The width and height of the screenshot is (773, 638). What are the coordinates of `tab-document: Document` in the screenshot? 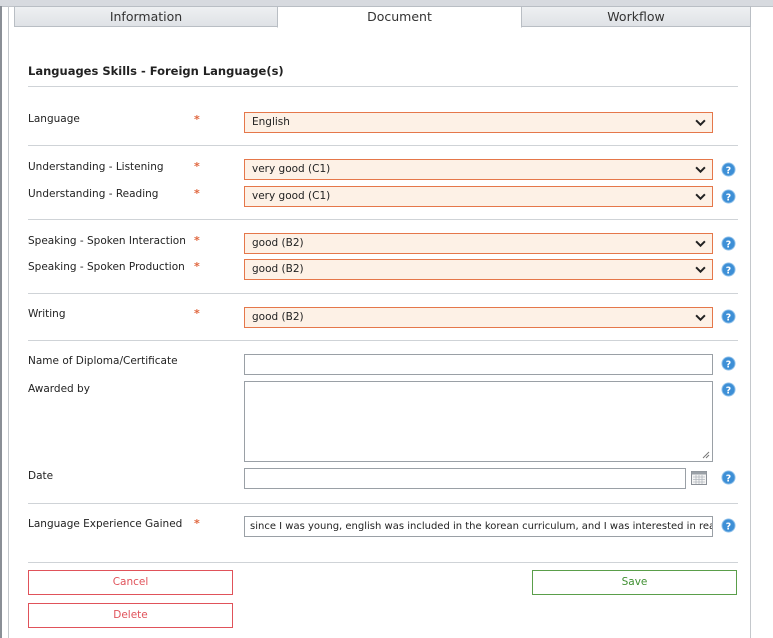 It's located at (399, 17).